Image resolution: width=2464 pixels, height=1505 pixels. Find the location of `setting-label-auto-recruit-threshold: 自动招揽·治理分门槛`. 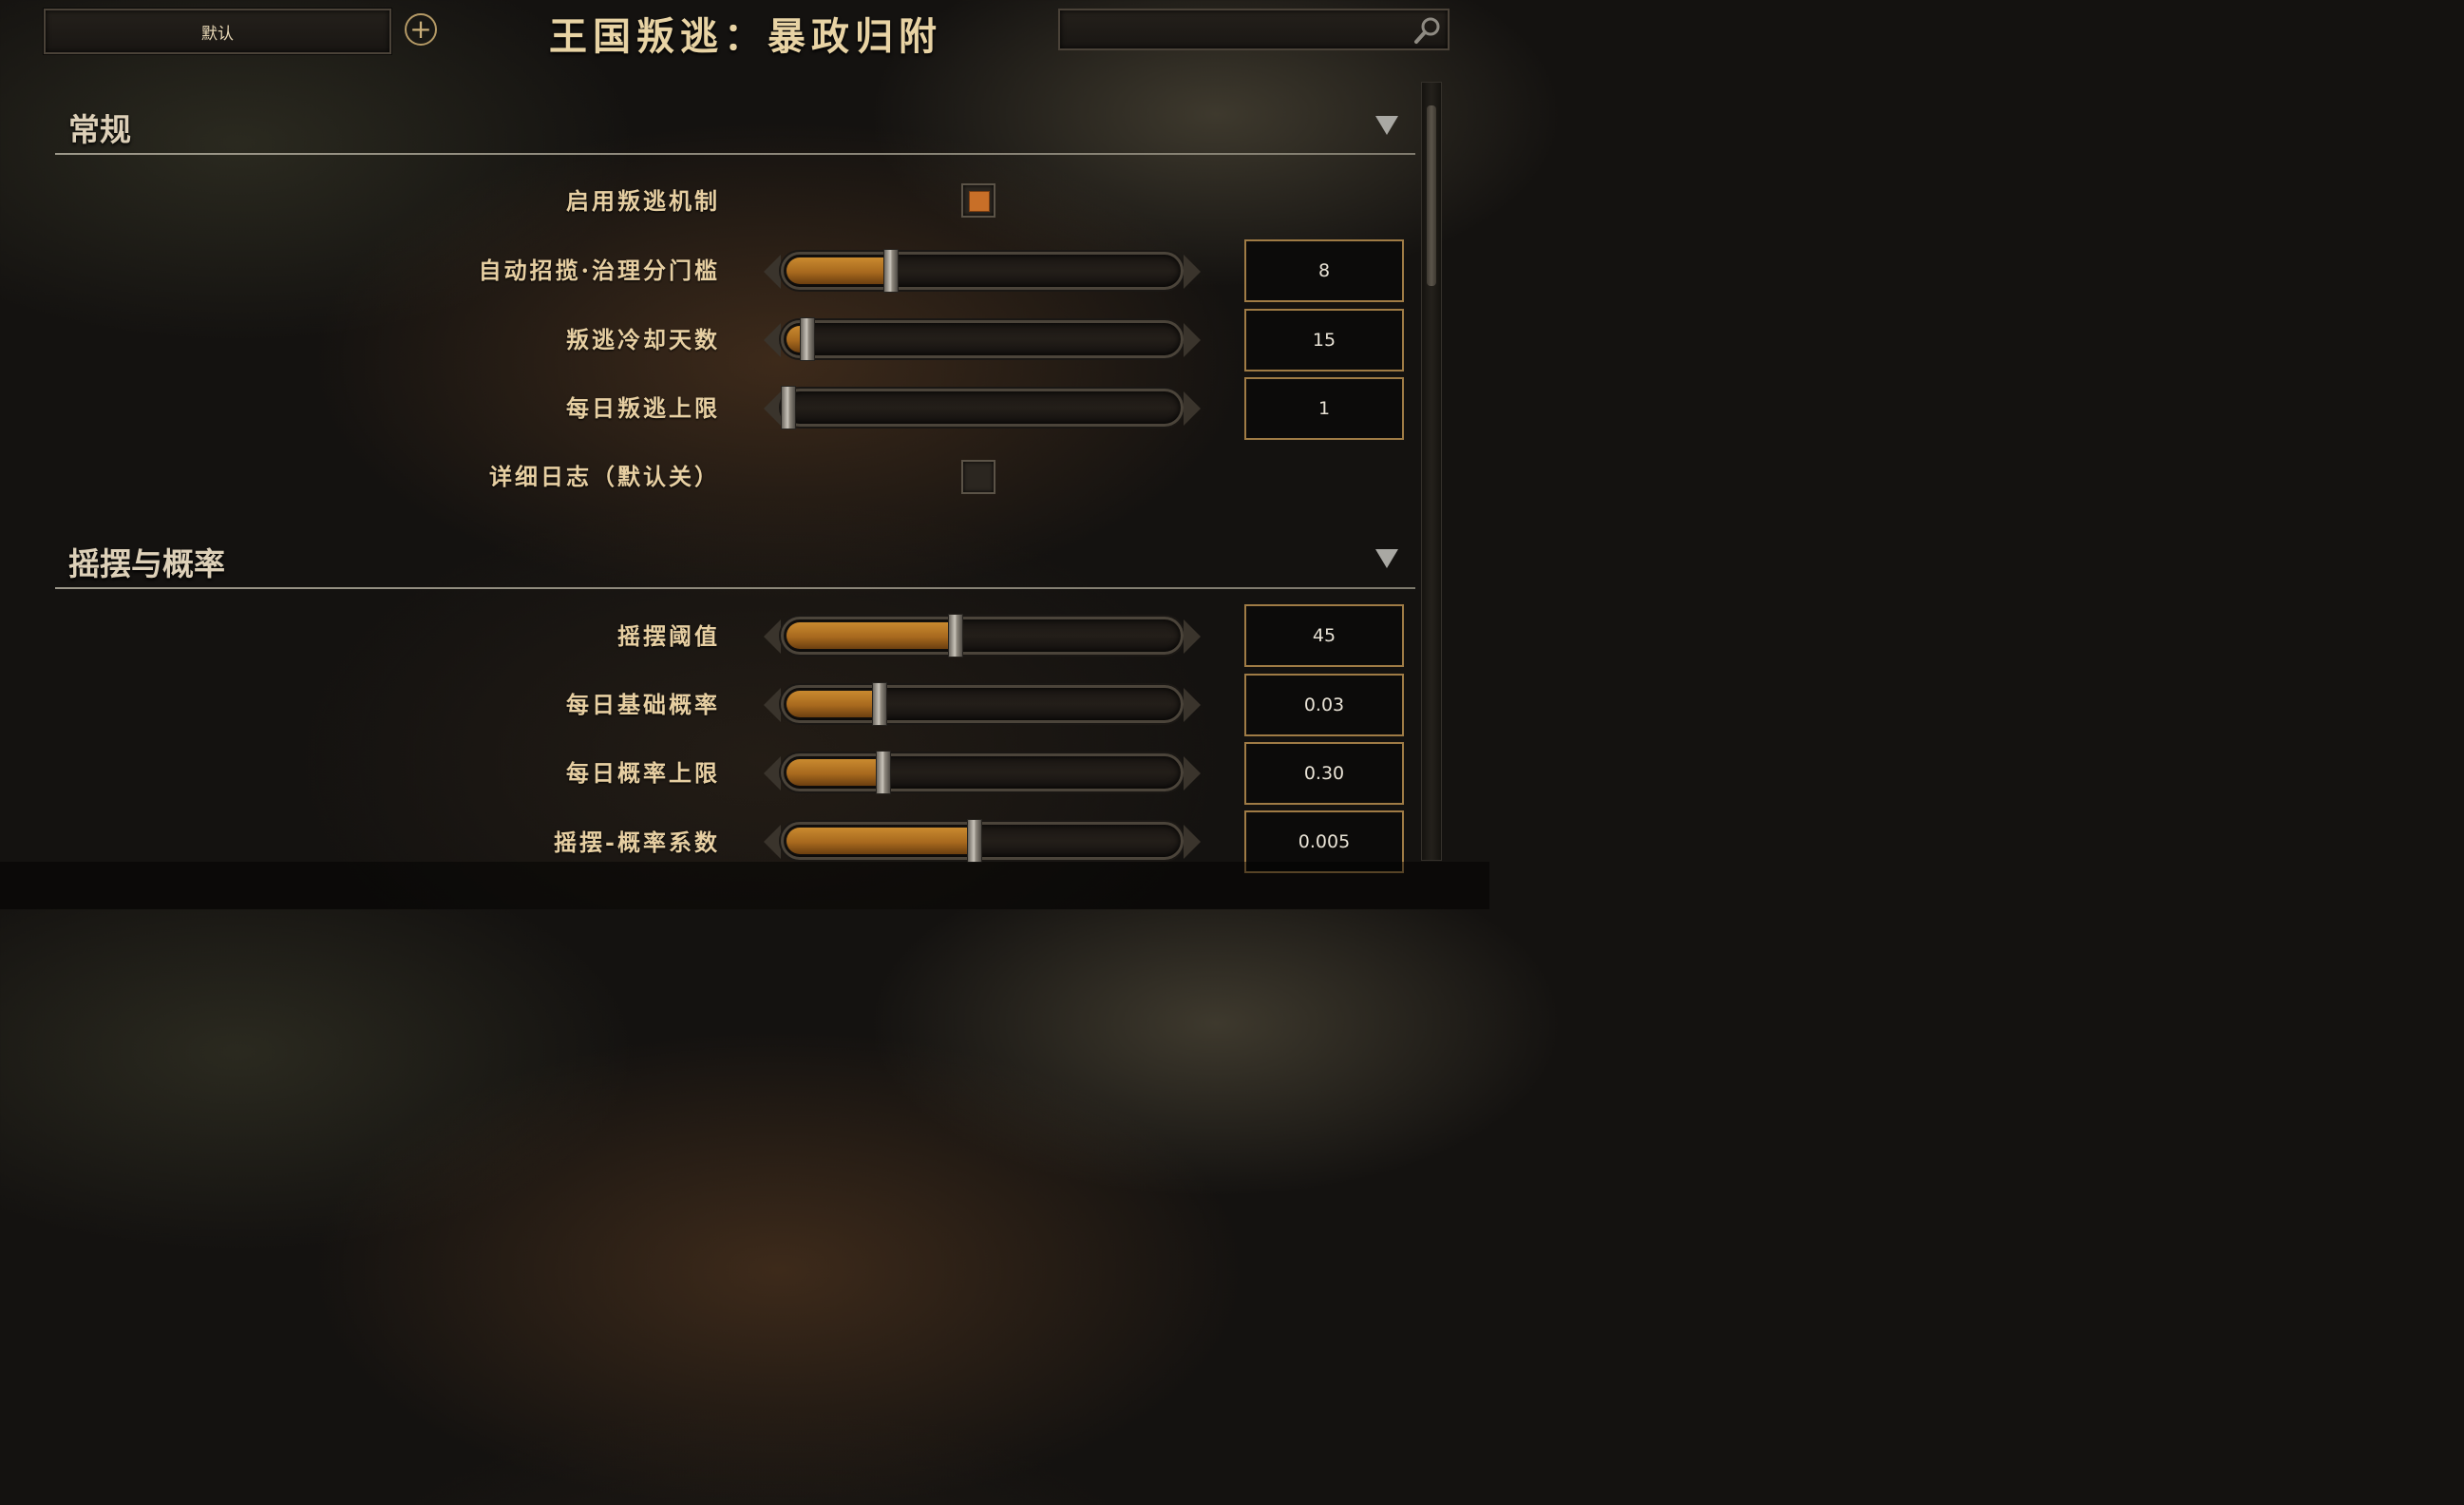

setting-label-auto-recruit-threshold: 自动招揽·治理分门槛 is located at coordinates (599, 270).